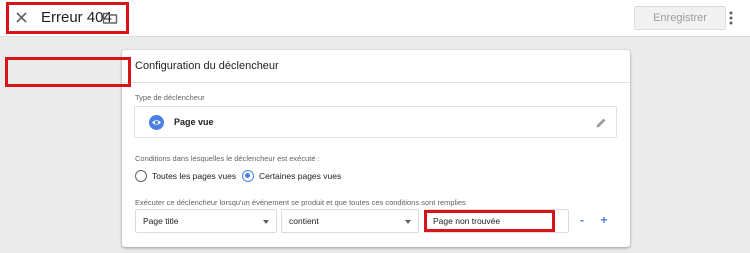  I want to click on card-title: Configuration du déclencheur, so click(207, 66).